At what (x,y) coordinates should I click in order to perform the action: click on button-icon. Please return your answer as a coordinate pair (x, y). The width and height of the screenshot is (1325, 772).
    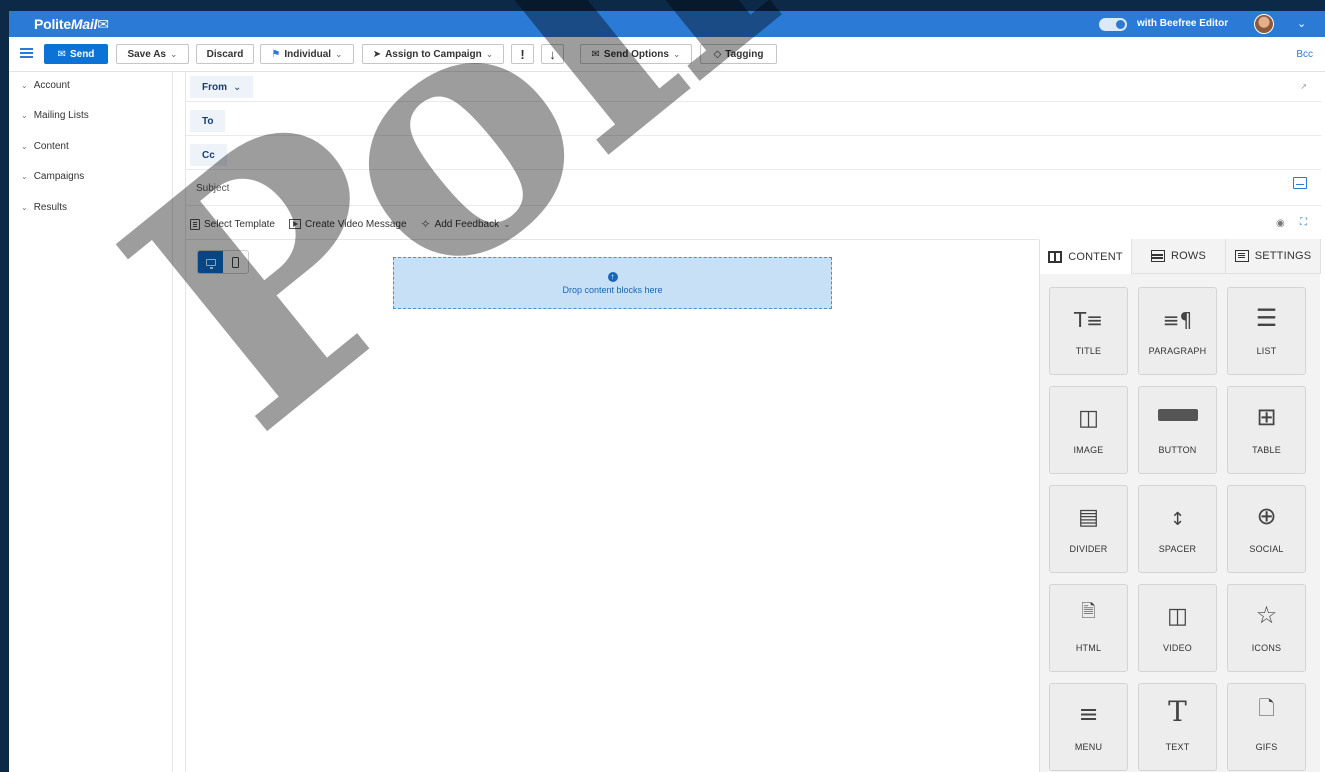
    Looking at the image, I should click on (1177, 411).